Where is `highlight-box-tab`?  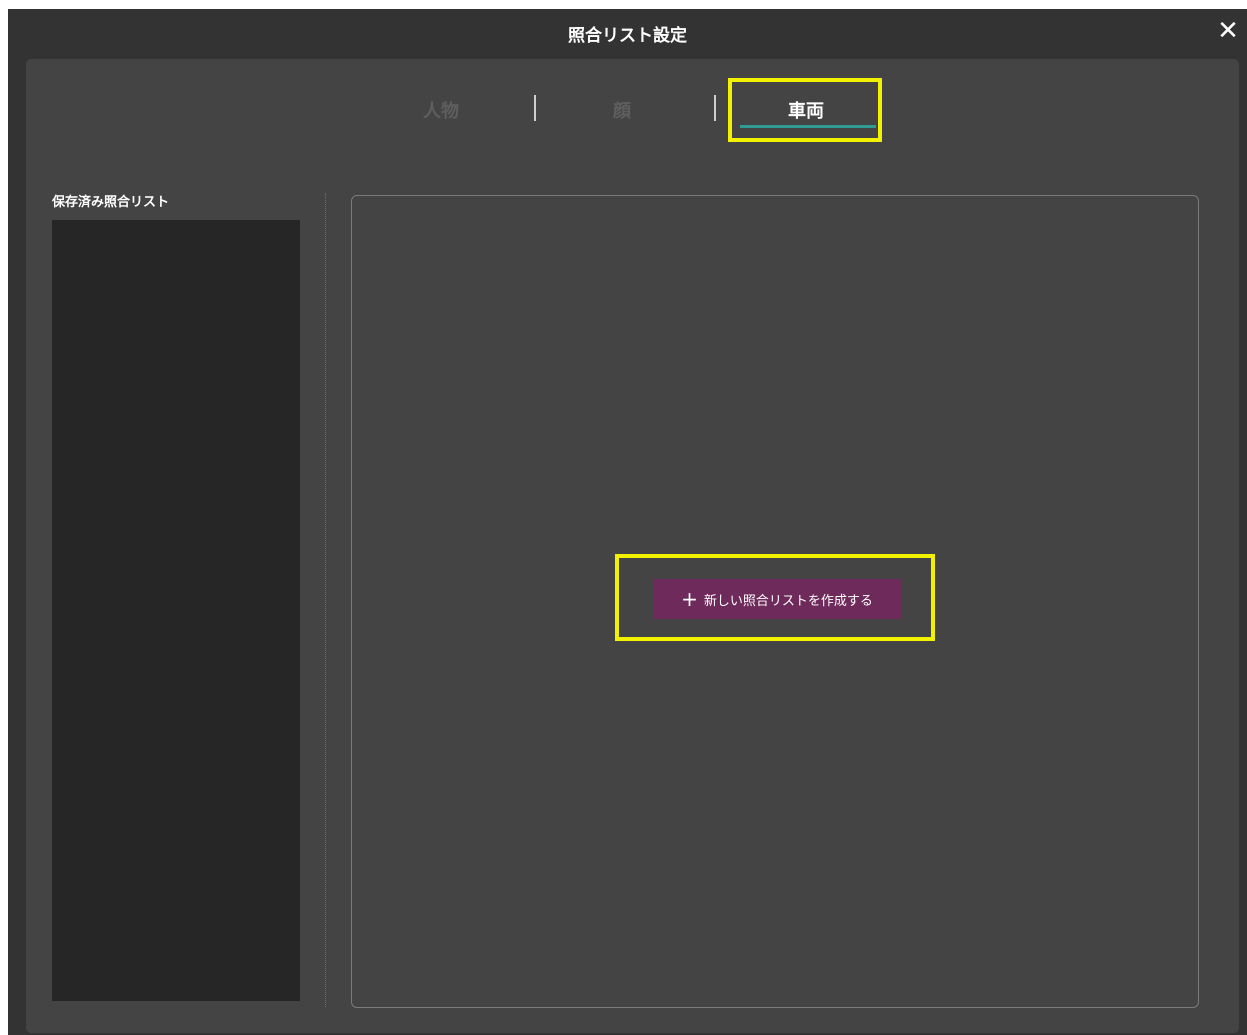
highlight-box-tab is located at coordinates (805, 110).